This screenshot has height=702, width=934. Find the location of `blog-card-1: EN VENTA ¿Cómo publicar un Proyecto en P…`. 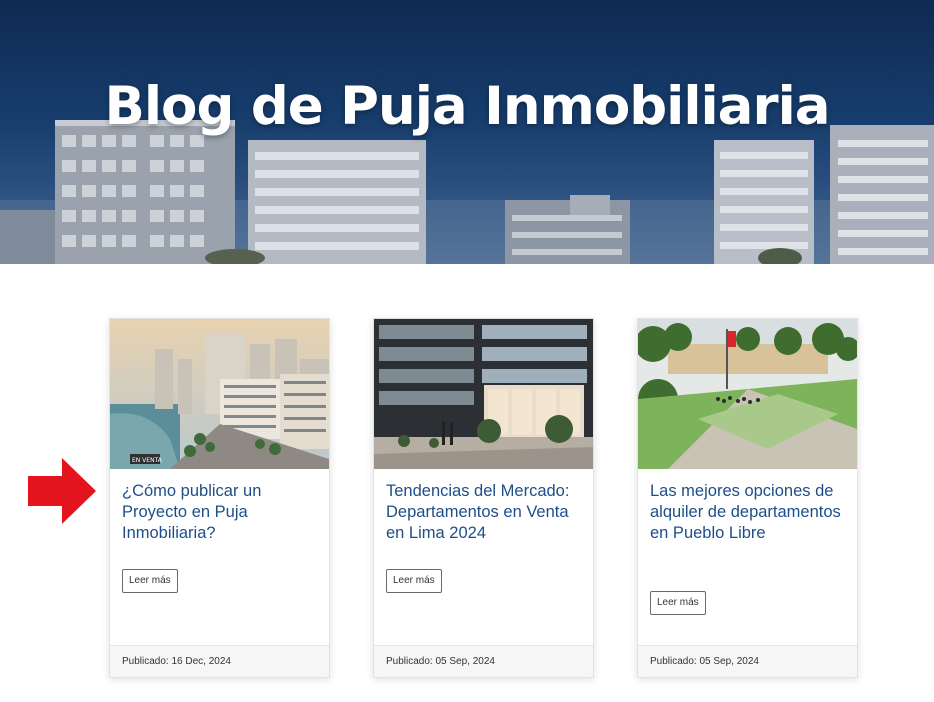

blog-card-1: EN VENTA ¿Cómo publicar un Proyecto en P… is located at coordinates (219, 498).